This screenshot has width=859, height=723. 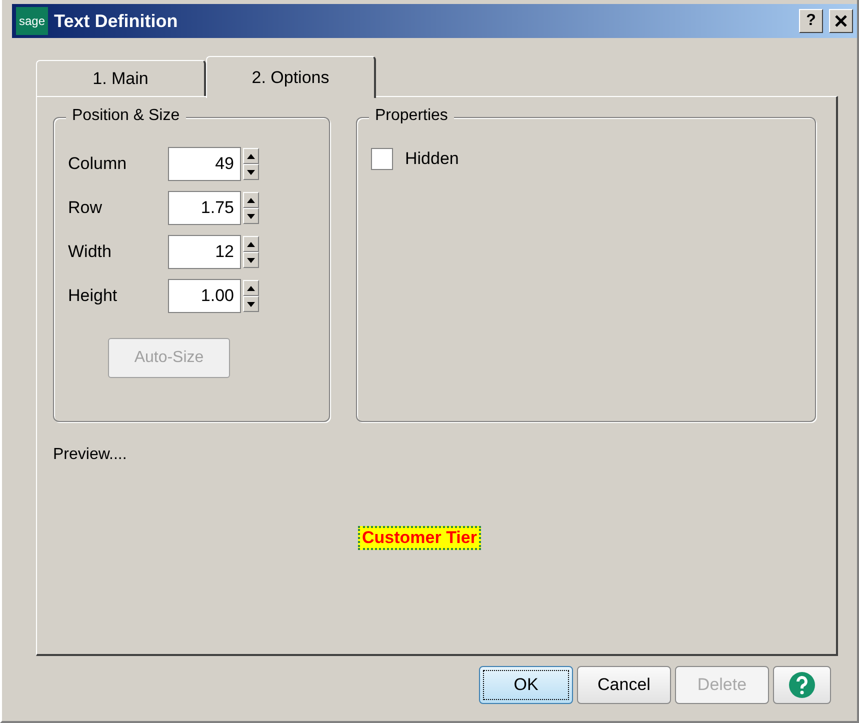 What do you see at coordinates (811, 21) in the screenshot?
I see `help-button: ?` at bounding box center [811, 21].